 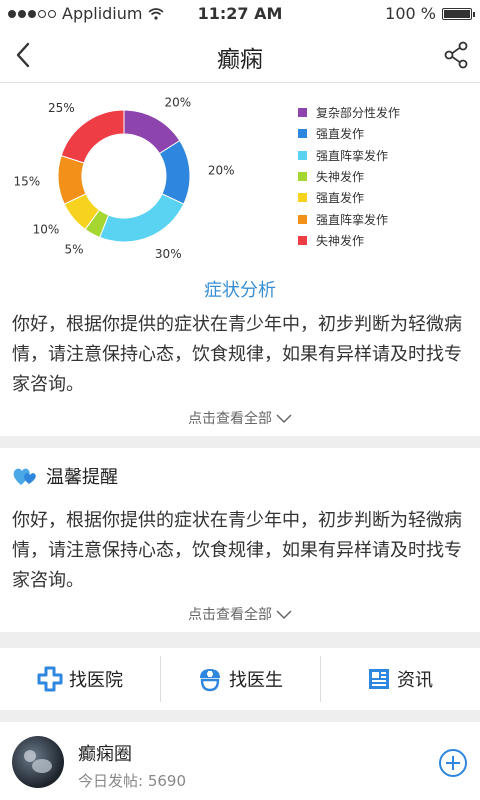 What do you see at coordinates (73, 250) in the screenshot?
I see `slice-value-label: 5%` at bounding box center [73, 250].